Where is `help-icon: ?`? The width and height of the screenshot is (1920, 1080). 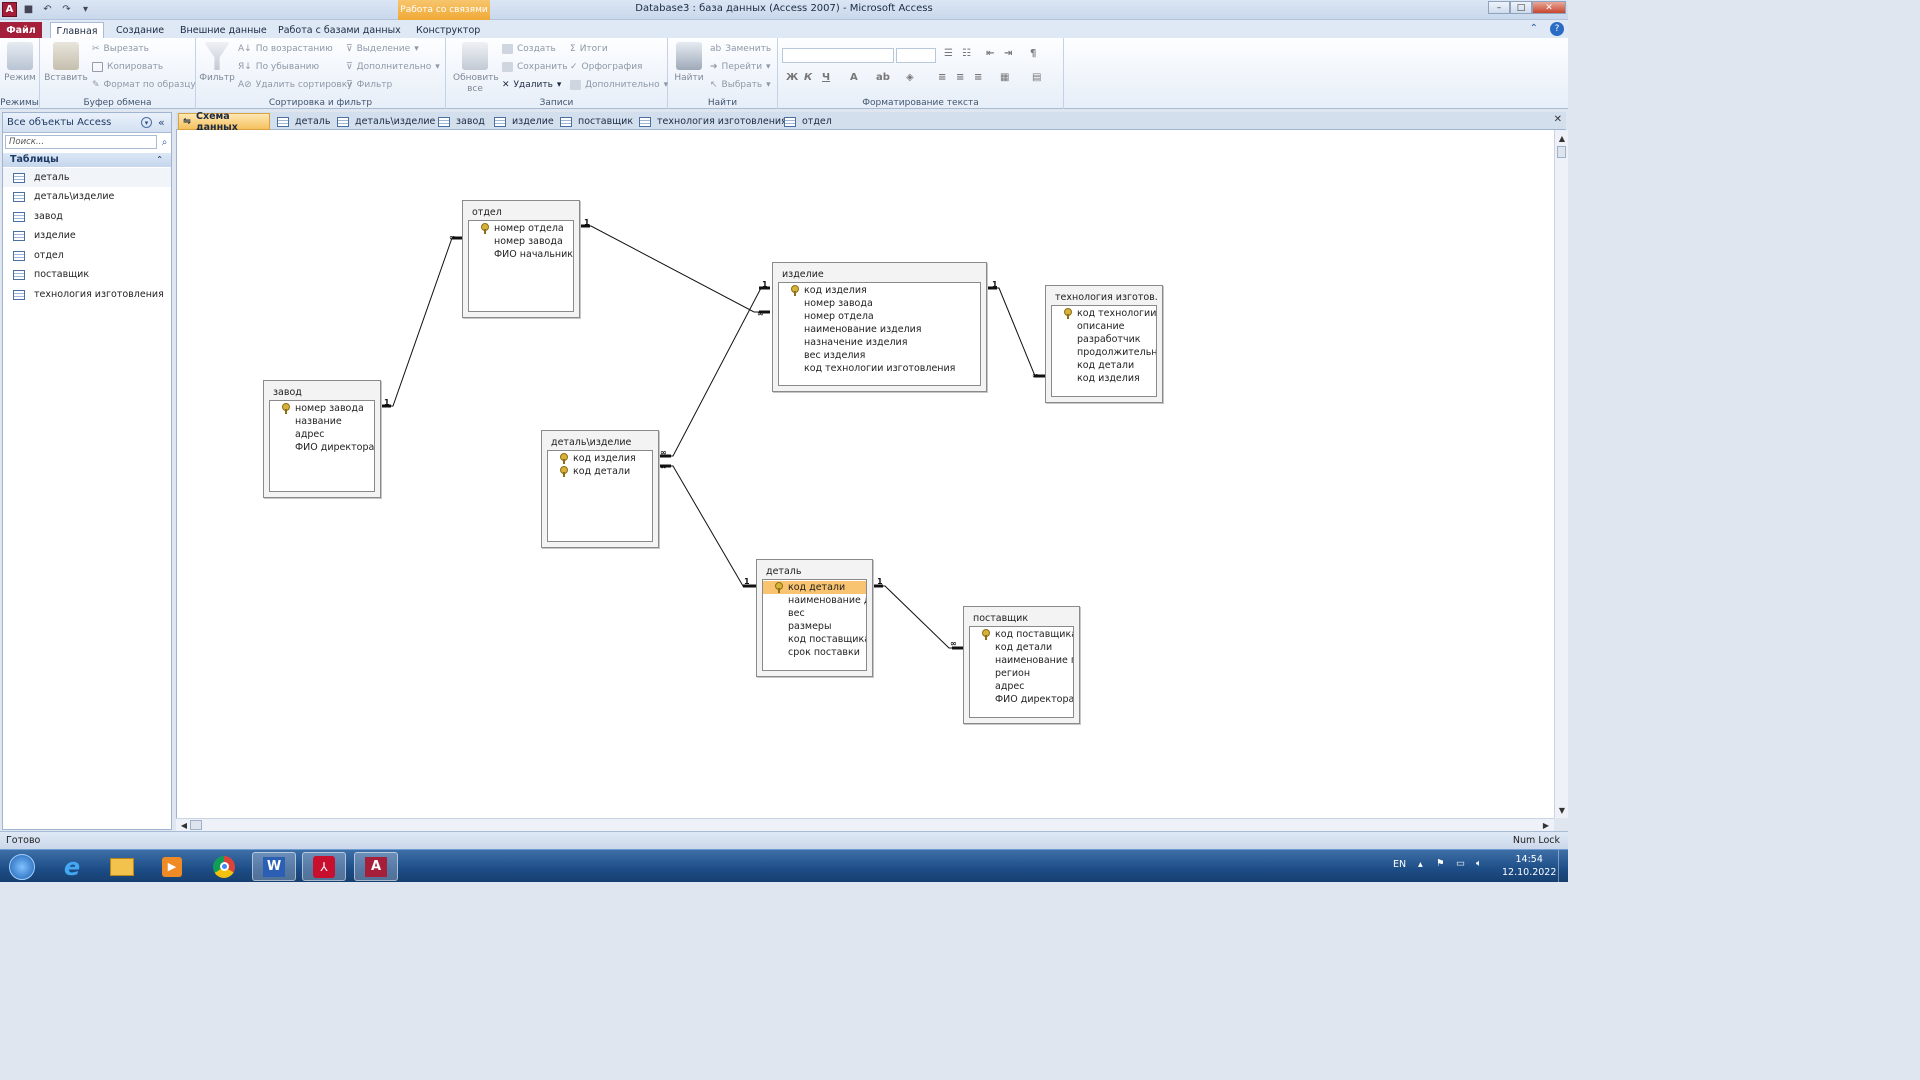
help-icon: ? is located at coordinates (1557, 29).